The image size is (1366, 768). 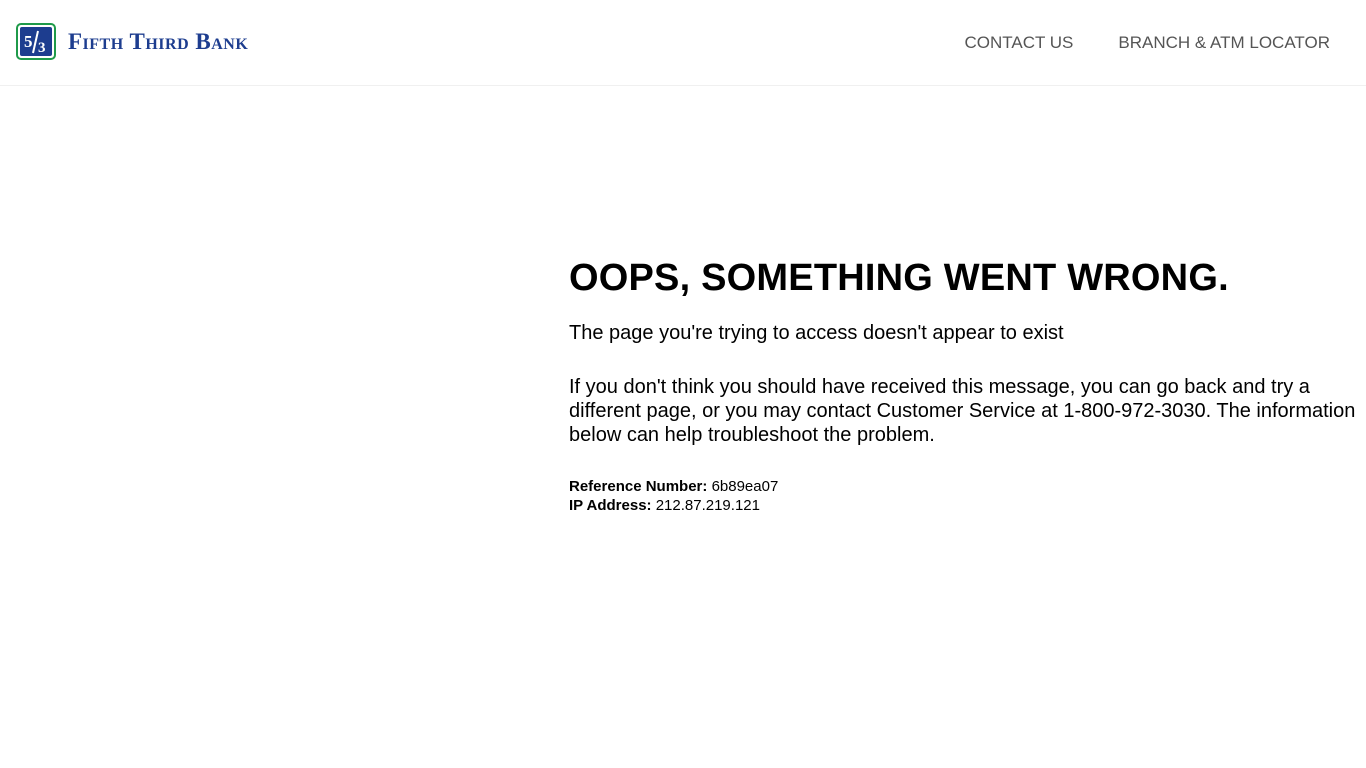 What do you see at coordinates (36, 41) in the screenshot?
I see `fifth-third-logo-mark-icon: 5 3` at bounding box center [36, 41].